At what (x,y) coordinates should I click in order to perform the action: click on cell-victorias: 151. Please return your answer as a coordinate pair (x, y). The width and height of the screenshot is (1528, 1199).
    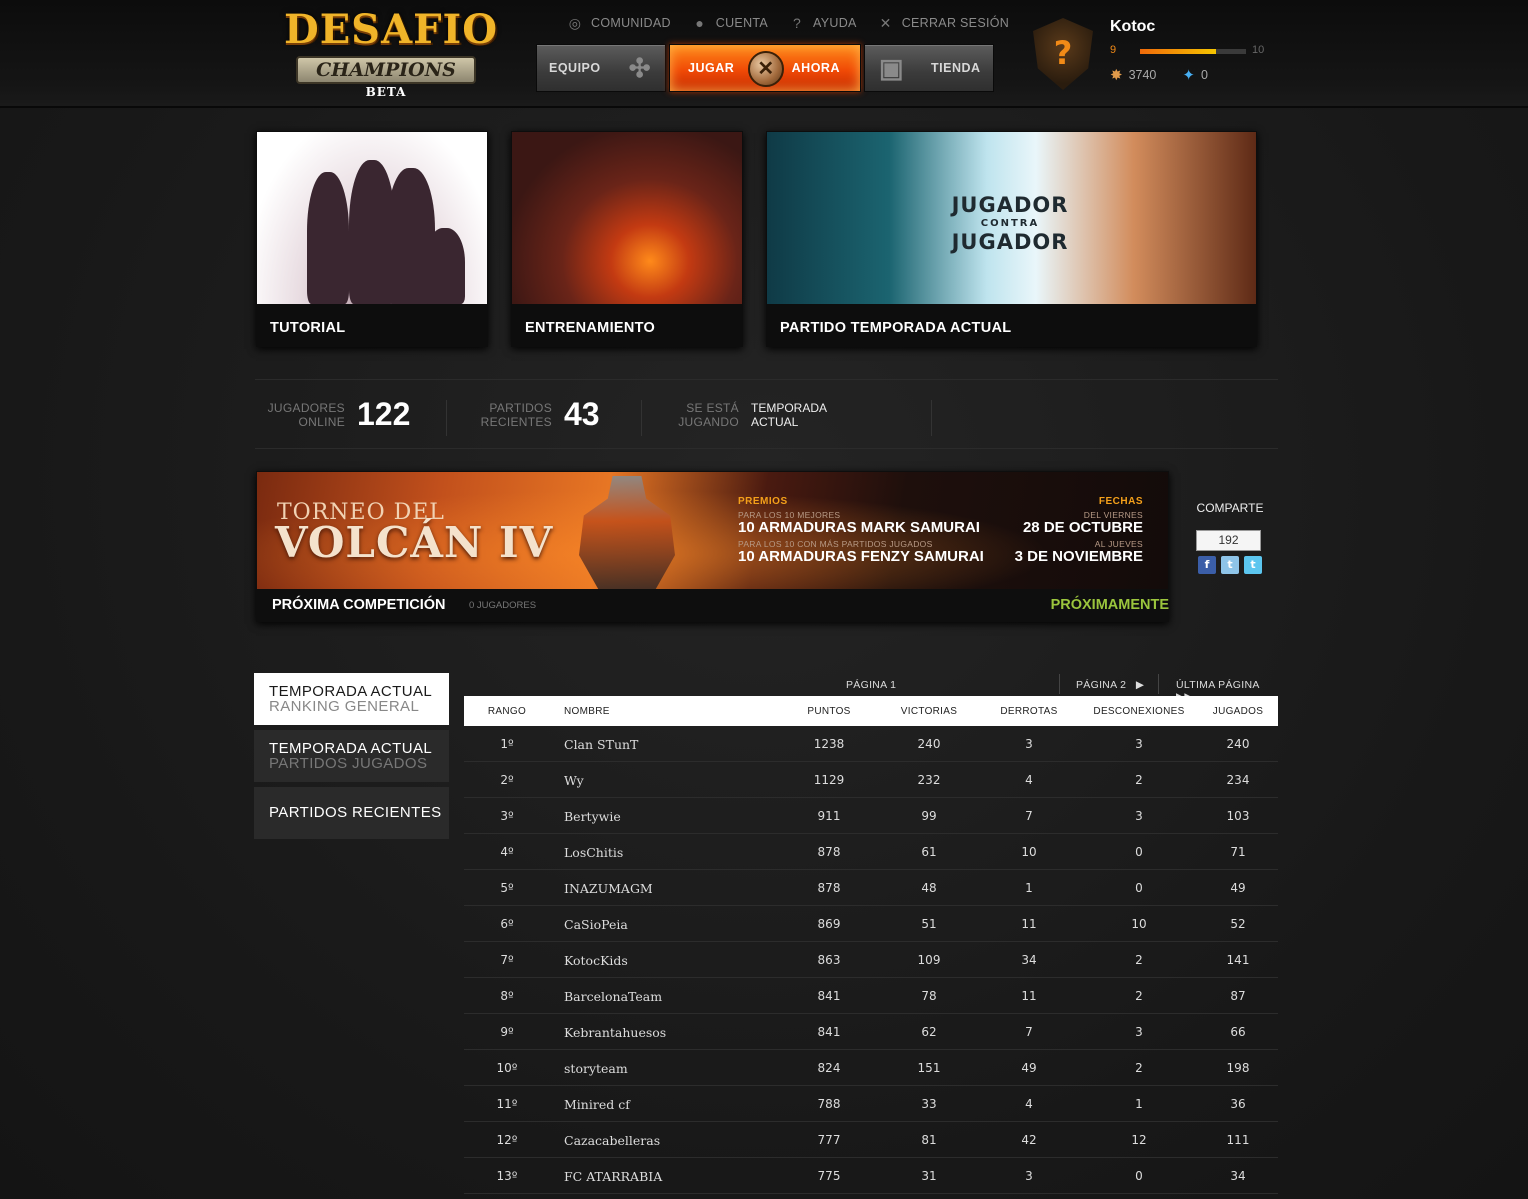
    Looking at the image, I should click on (929, 1068).